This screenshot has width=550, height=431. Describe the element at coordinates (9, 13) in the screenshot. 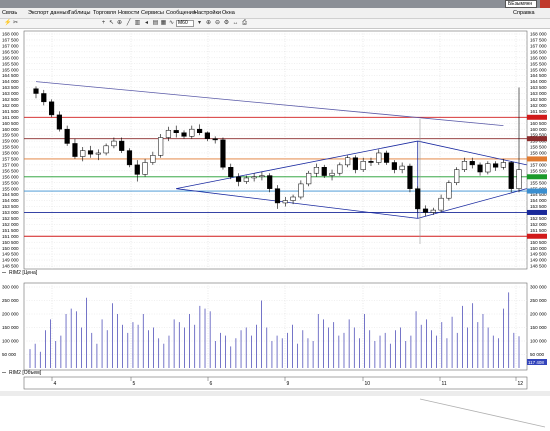

I see `menu-item-link: Связь` at that location.